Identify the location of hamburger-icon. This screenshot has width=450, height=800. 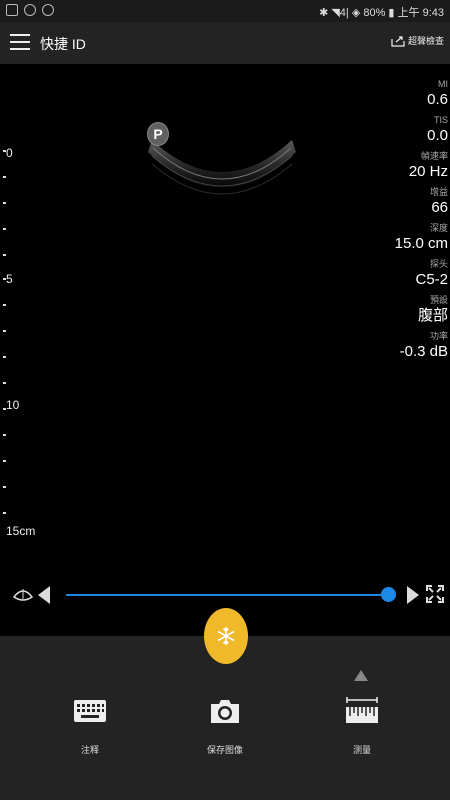
(20, 42).